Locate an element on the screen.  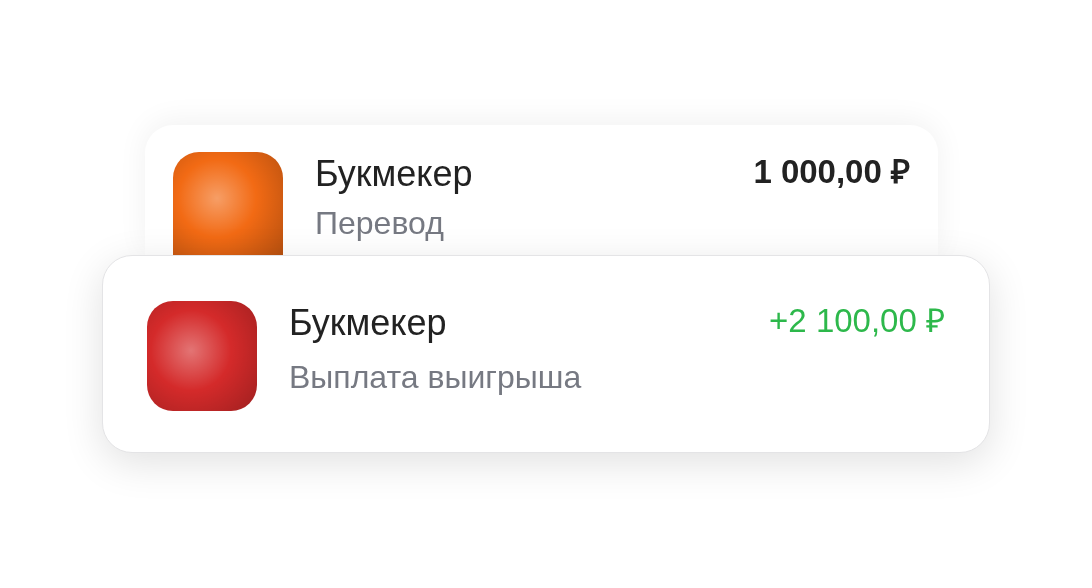
transaction-description: Выплата выигрыша is located at coordinates (436, 377).